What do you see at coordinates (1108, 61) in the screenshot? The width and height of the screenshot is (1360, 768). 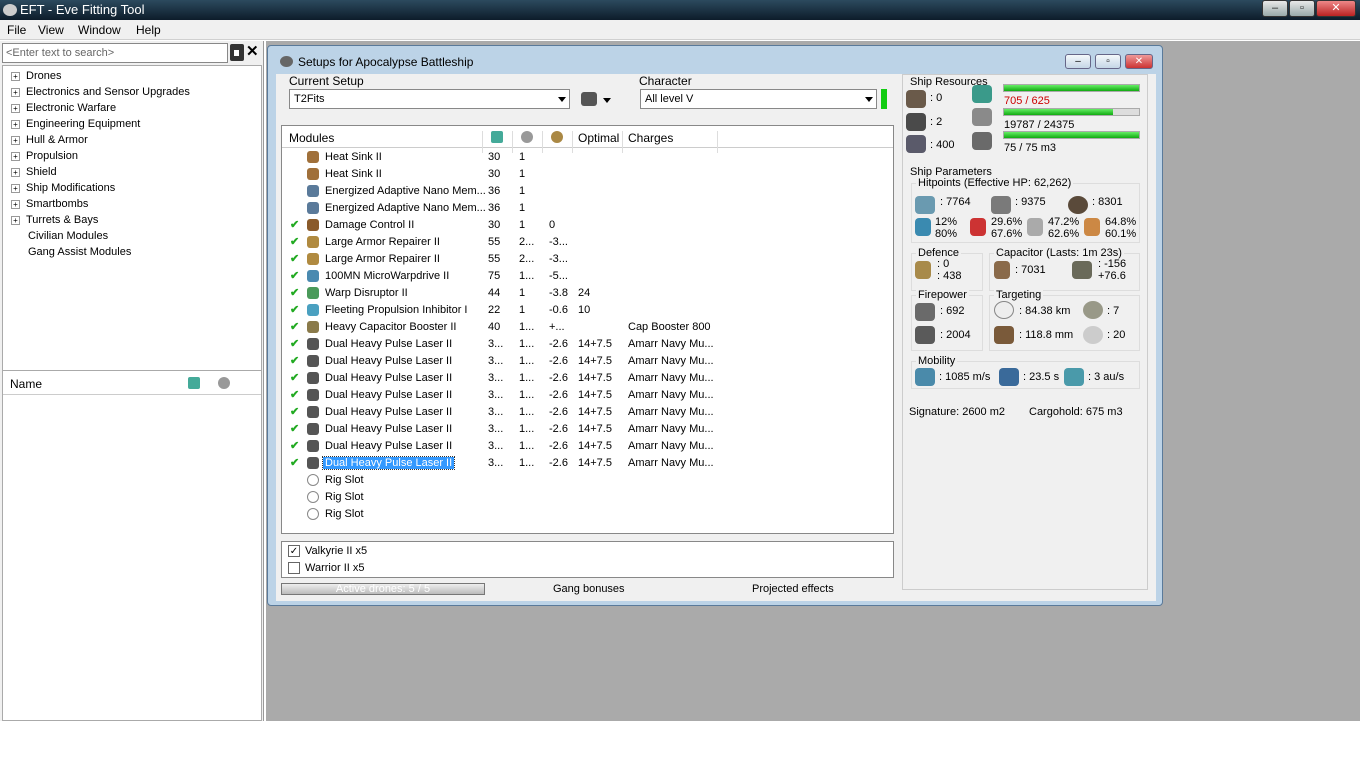 I see `window-restore-button: ▫` at bounding box center [1108, 61].